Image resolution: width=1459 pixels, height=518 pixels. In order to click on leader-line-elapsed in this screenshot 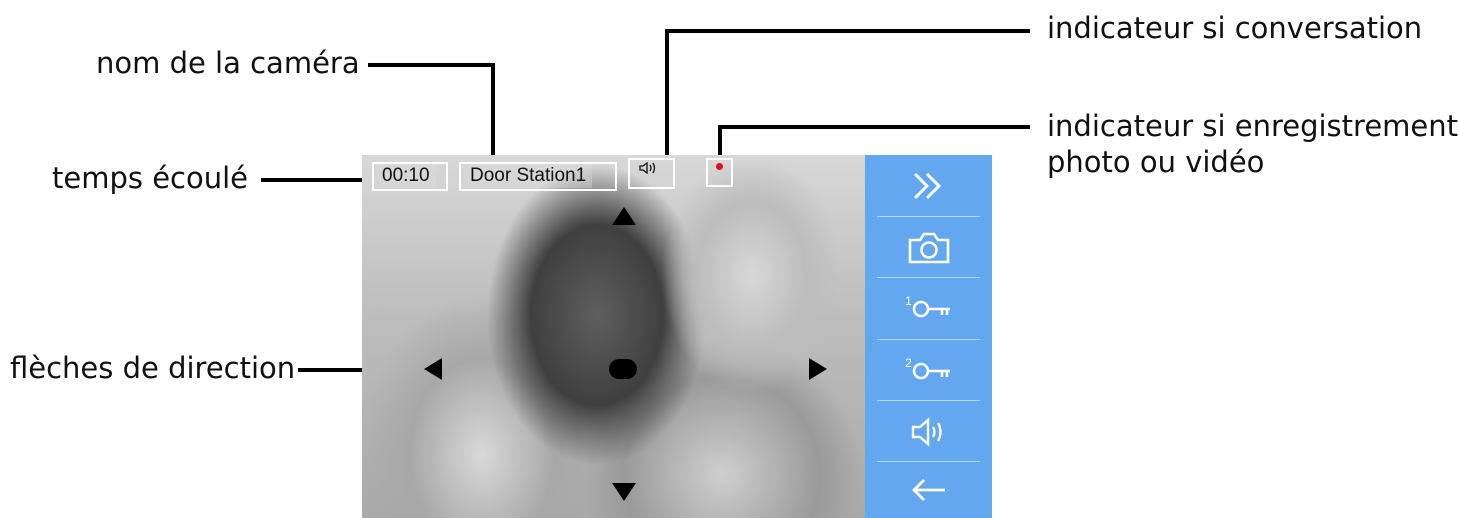, I will do `click(317, 180)`.